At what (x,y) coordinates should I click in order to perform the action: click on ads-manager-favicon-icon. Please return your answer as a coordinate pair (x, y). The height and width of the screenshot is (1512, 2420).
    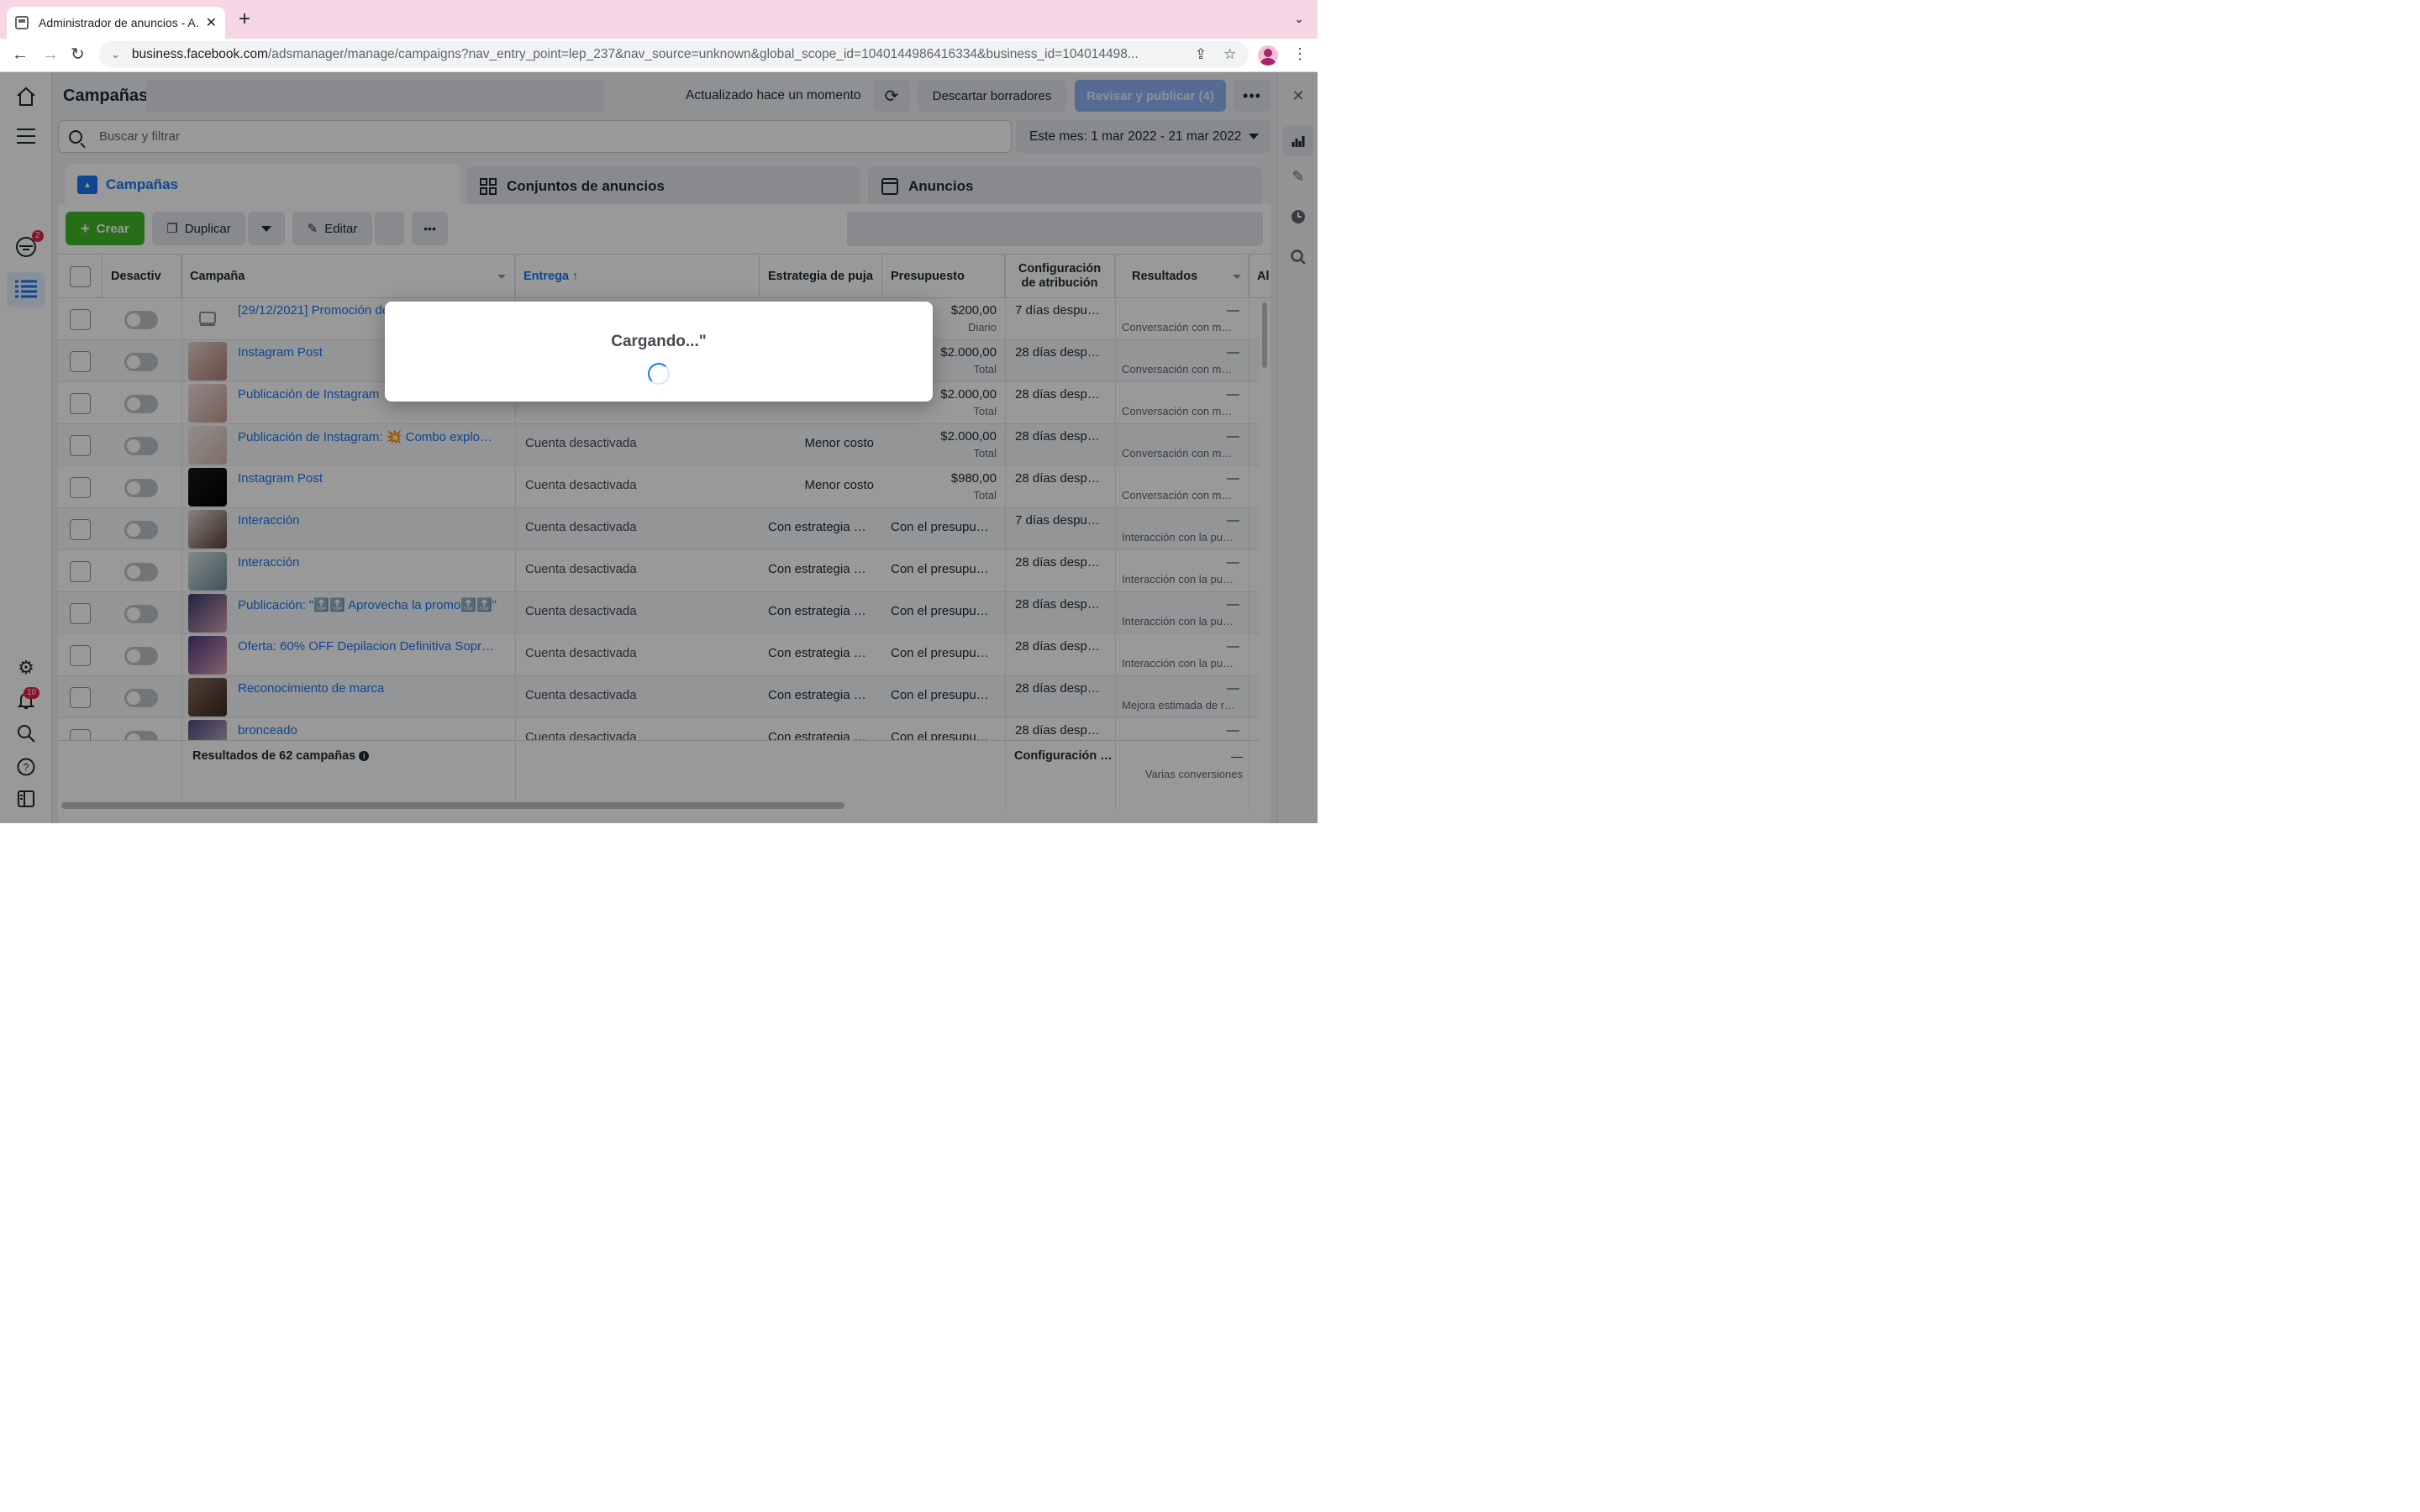
    Looking at the image, I should click on (22, 22).